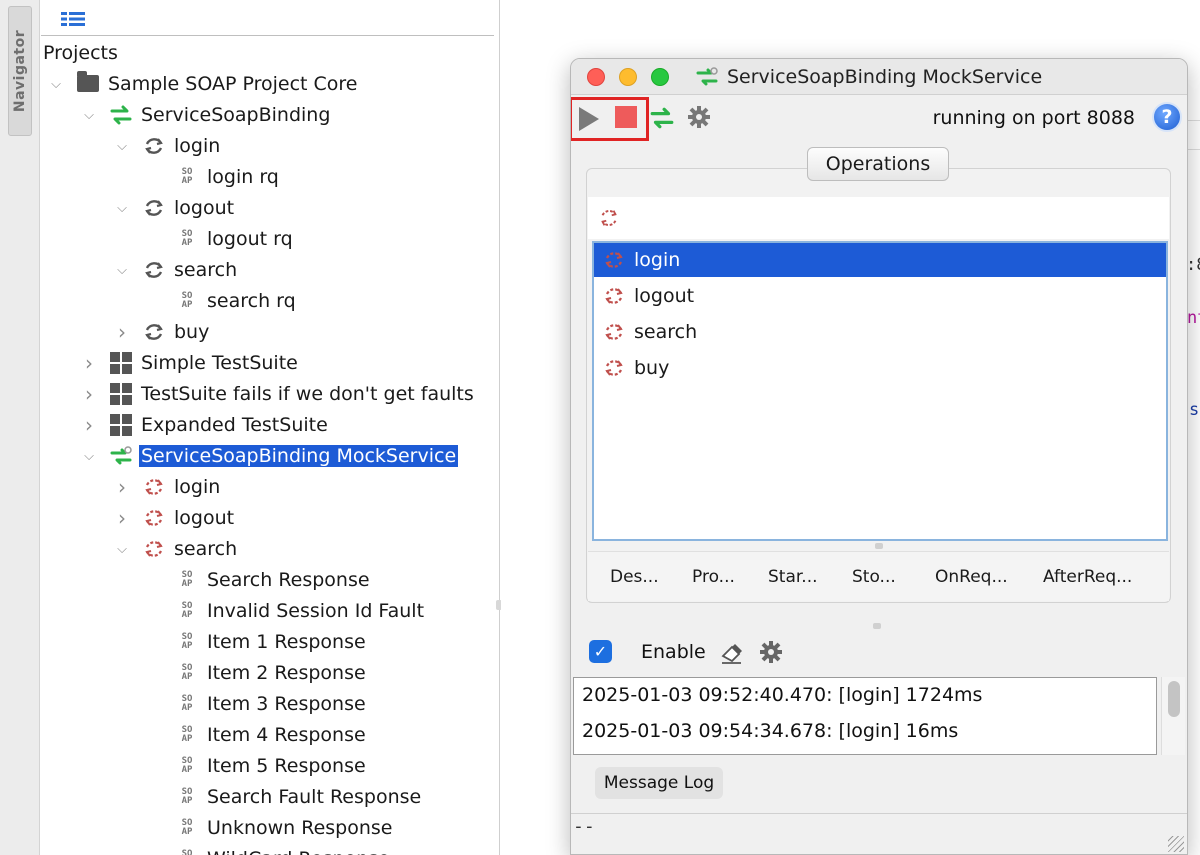 The image size is (1200, 855). Describe the element at coordinates (880, 260) in the screenshot. I see `operation-list-item: login` at that location.